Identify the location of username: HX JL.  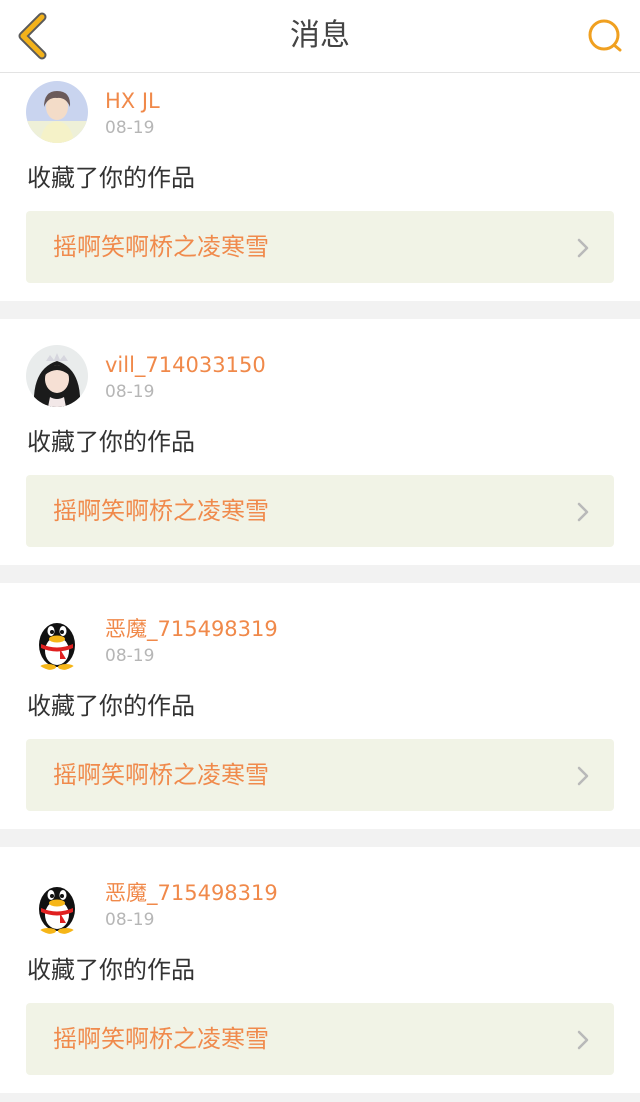
(132, 101).